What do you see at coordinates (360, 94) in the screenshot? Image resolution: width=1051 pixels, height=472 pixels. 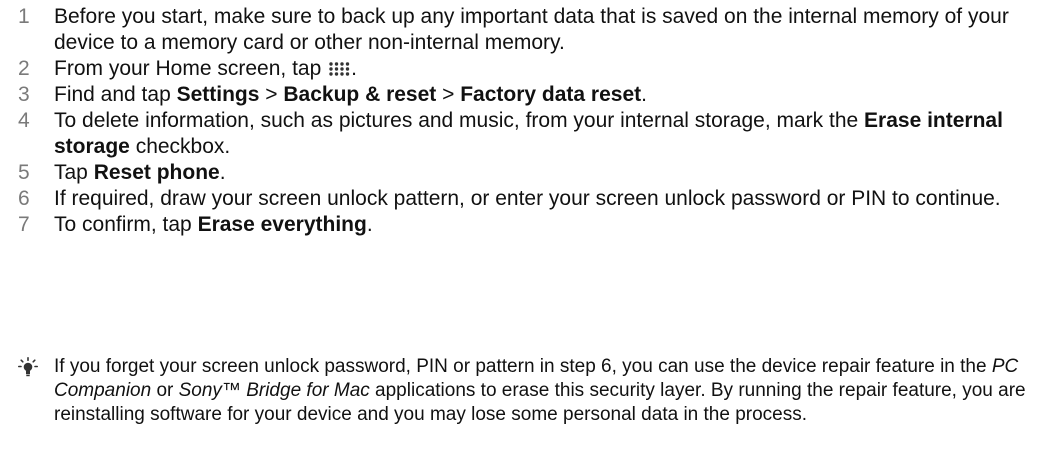 I see `ui-term: Backup & reset` at bounding box center [360, 94].